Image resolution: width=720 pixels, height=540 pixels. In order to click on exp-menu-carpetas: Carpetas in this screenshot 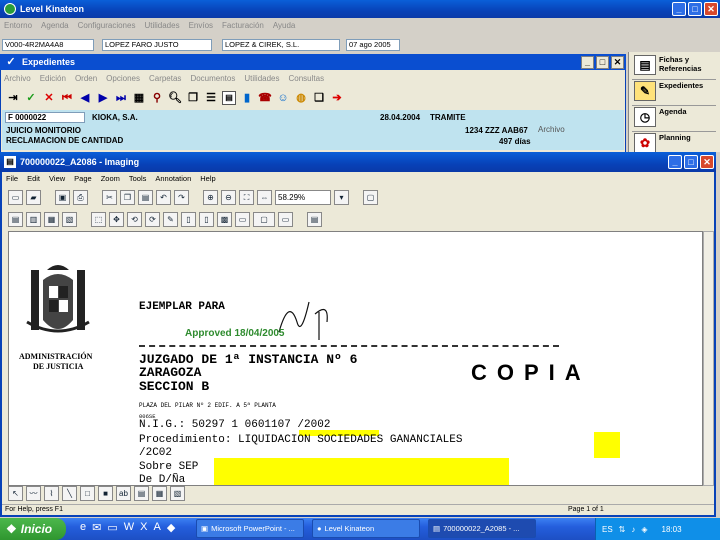, I will do `click(165, 78)`.